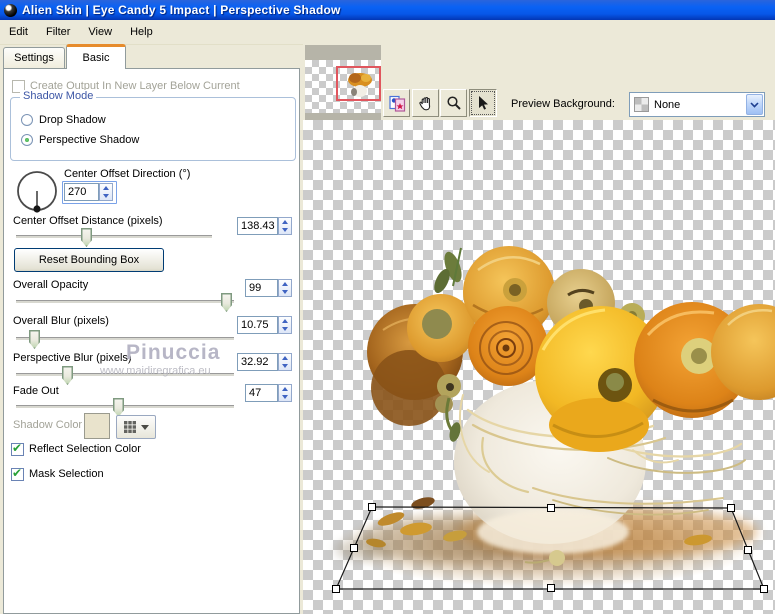 The height and width of the screenshot is (614, 775). Describe the element at coordinates (641, 104) in the screenshot. I see `checker-swatch-icon` at that location.